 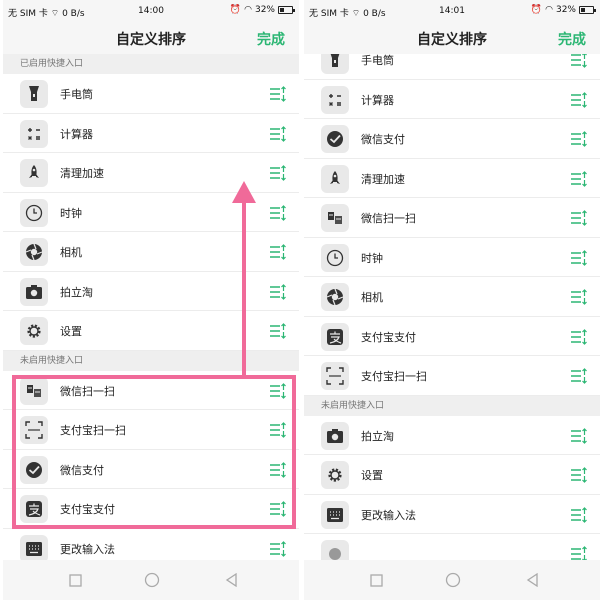 What do you see at coordinates (34, 390) in the screenshot?
I see `wechat-scan-icon` at bounding box center [34, 390].